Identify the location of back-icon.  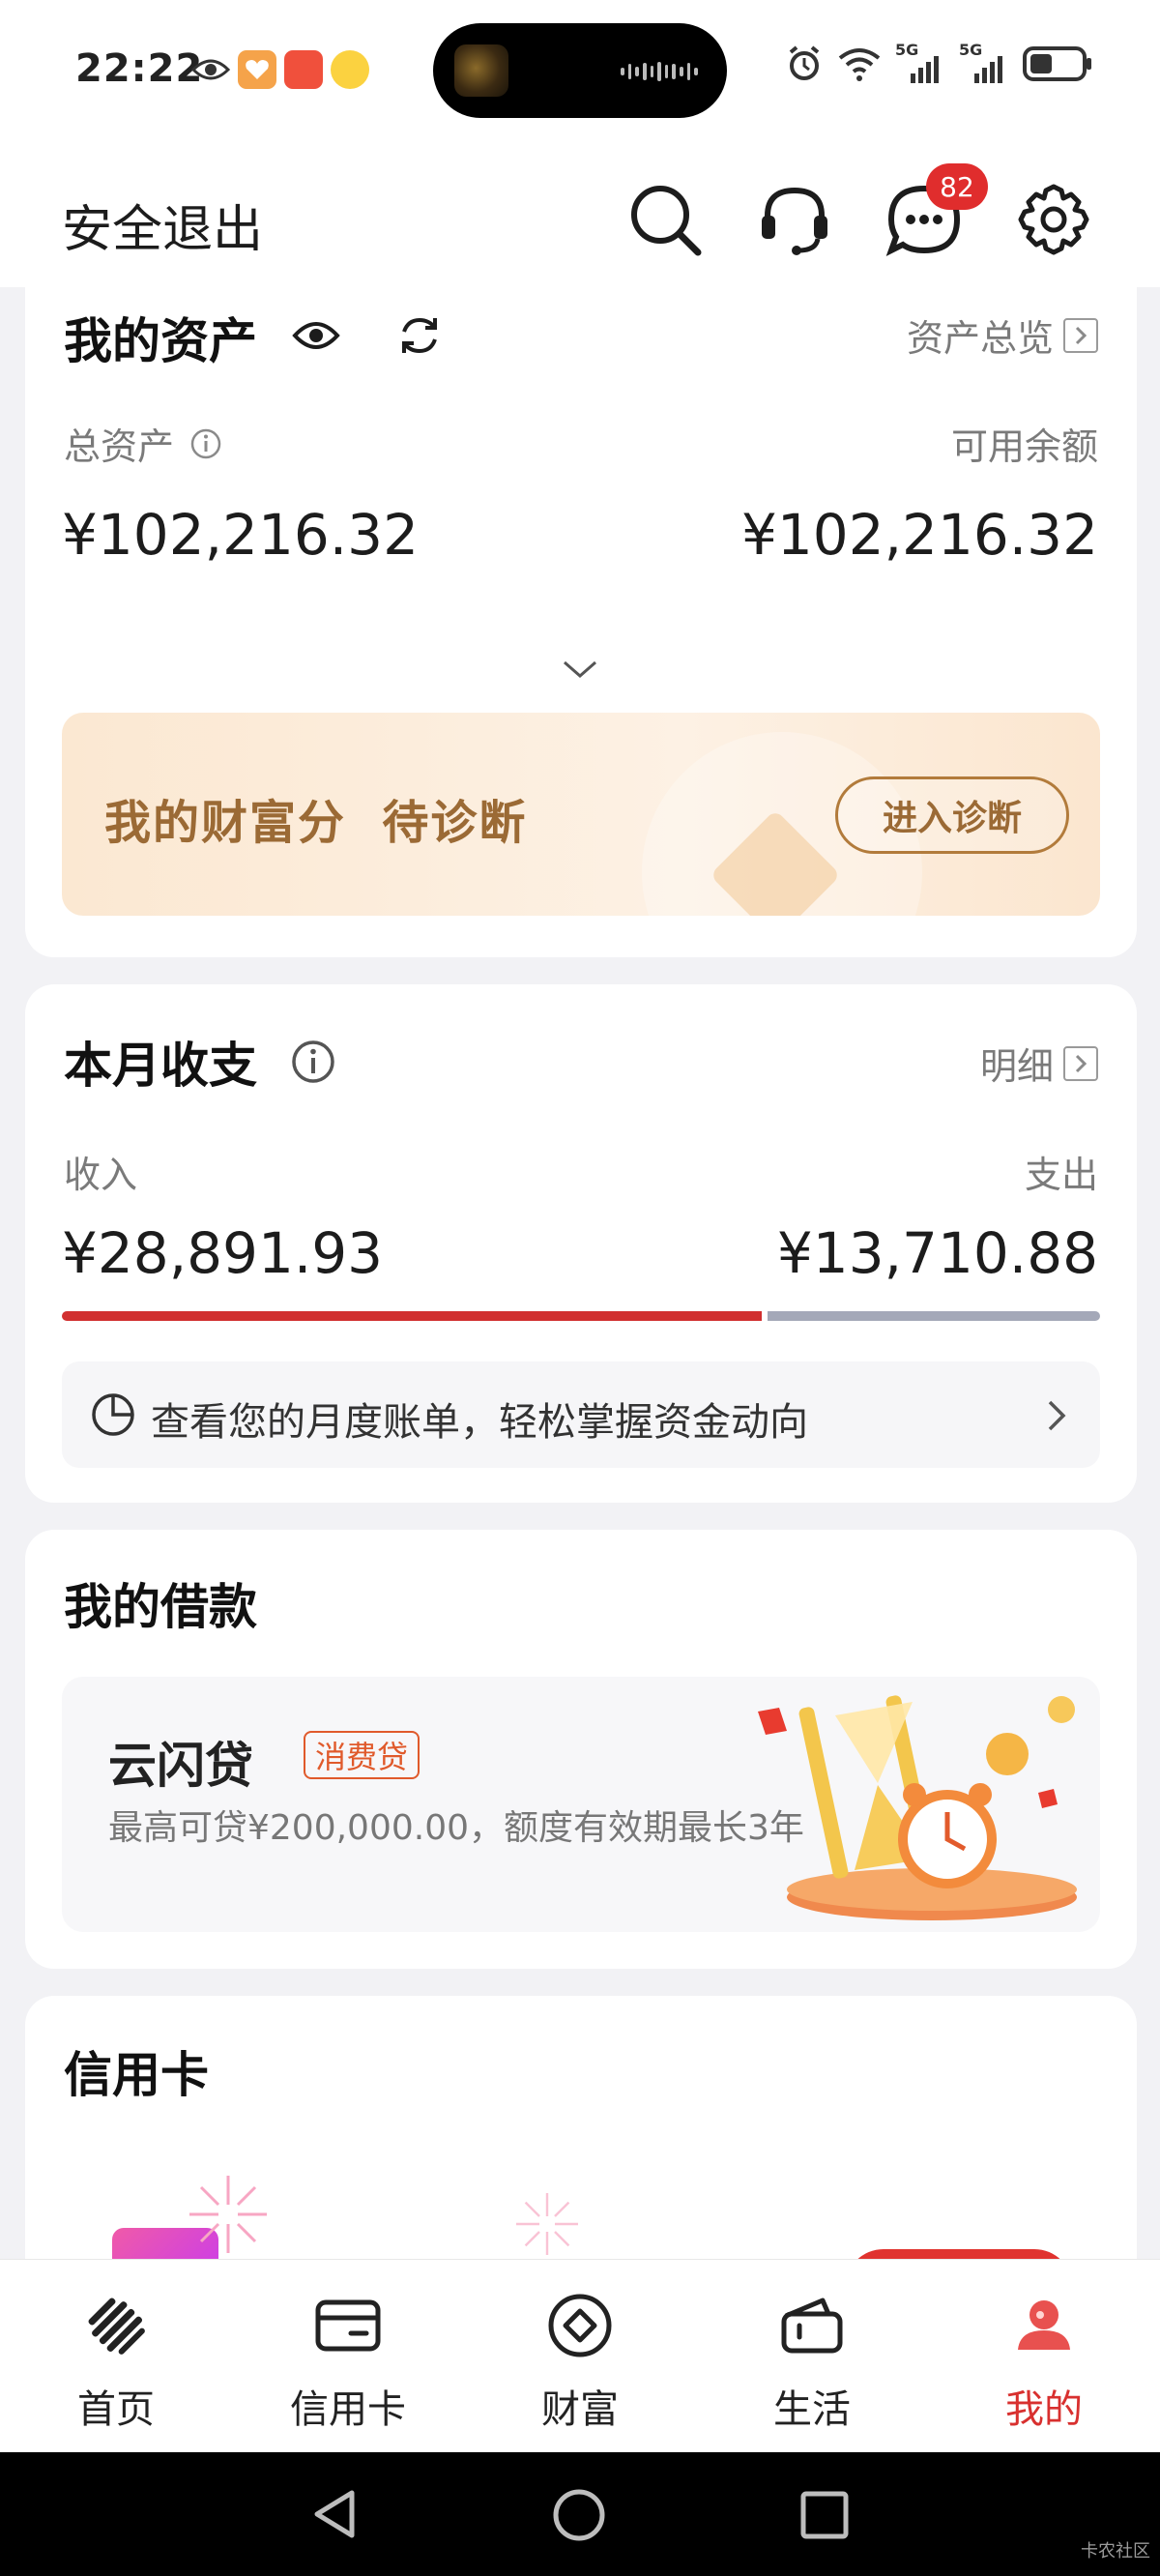
(334, 2514).